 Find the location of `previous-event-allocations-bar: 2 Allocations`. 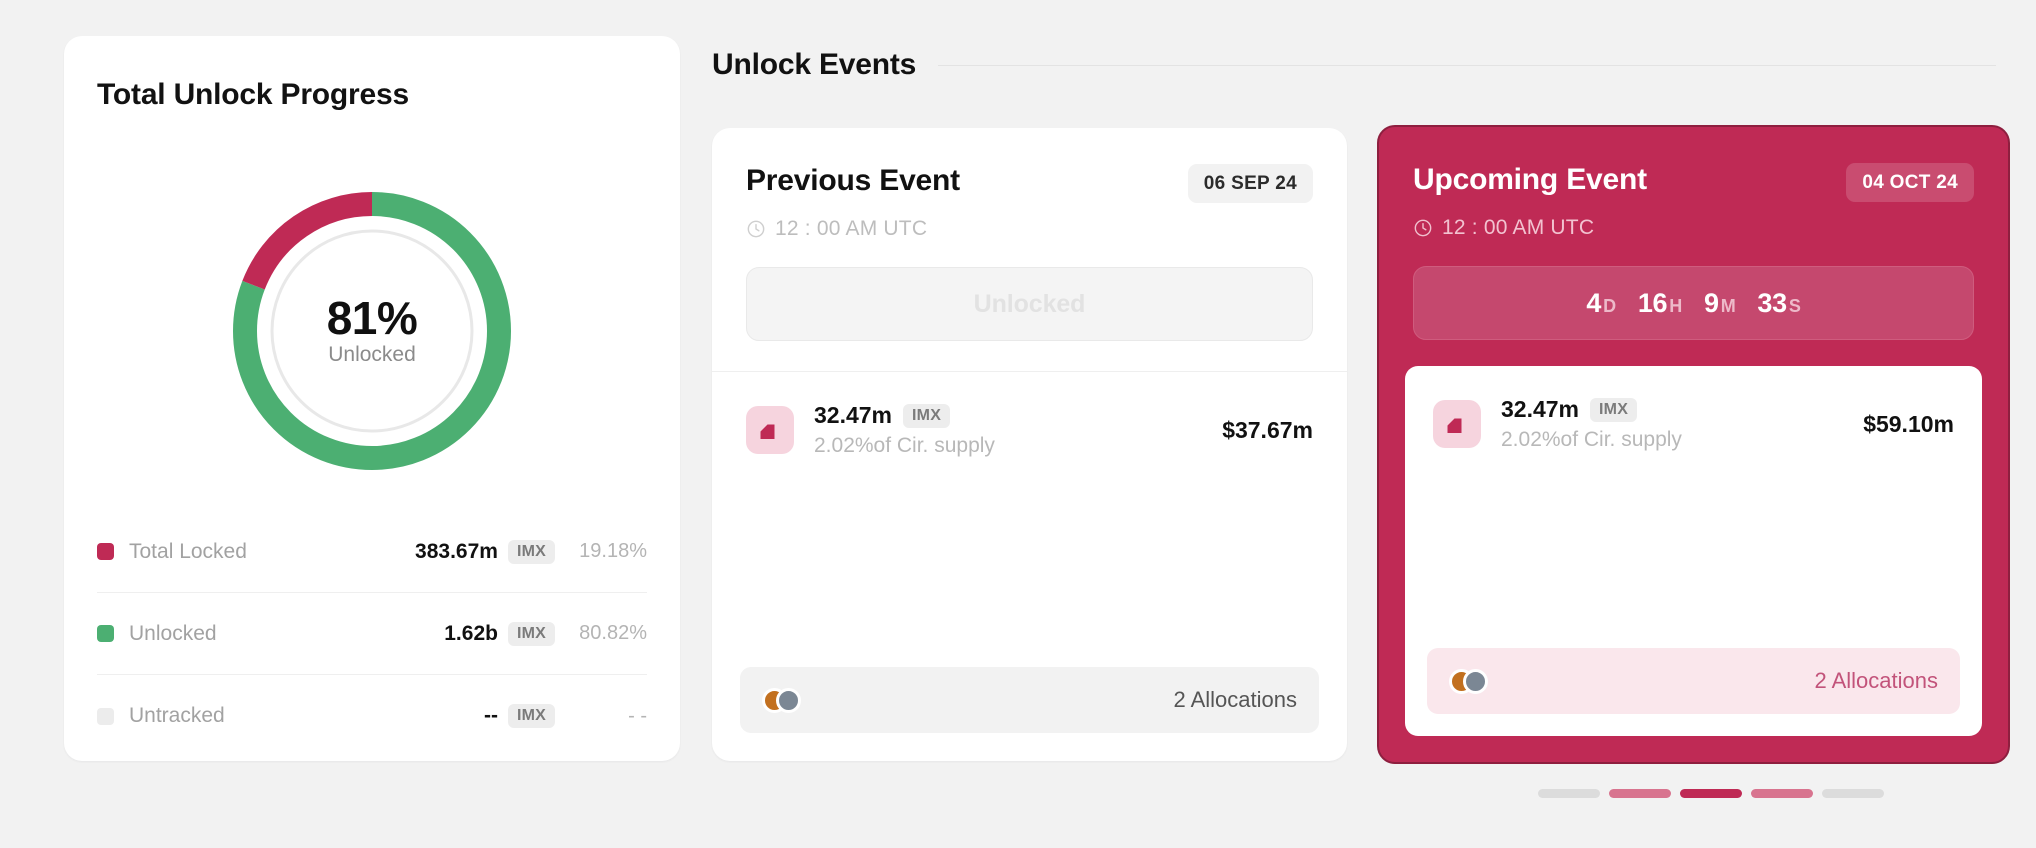

previous-event-allocations-bar: 2 Allocations is located at coordinates (1029, 700).